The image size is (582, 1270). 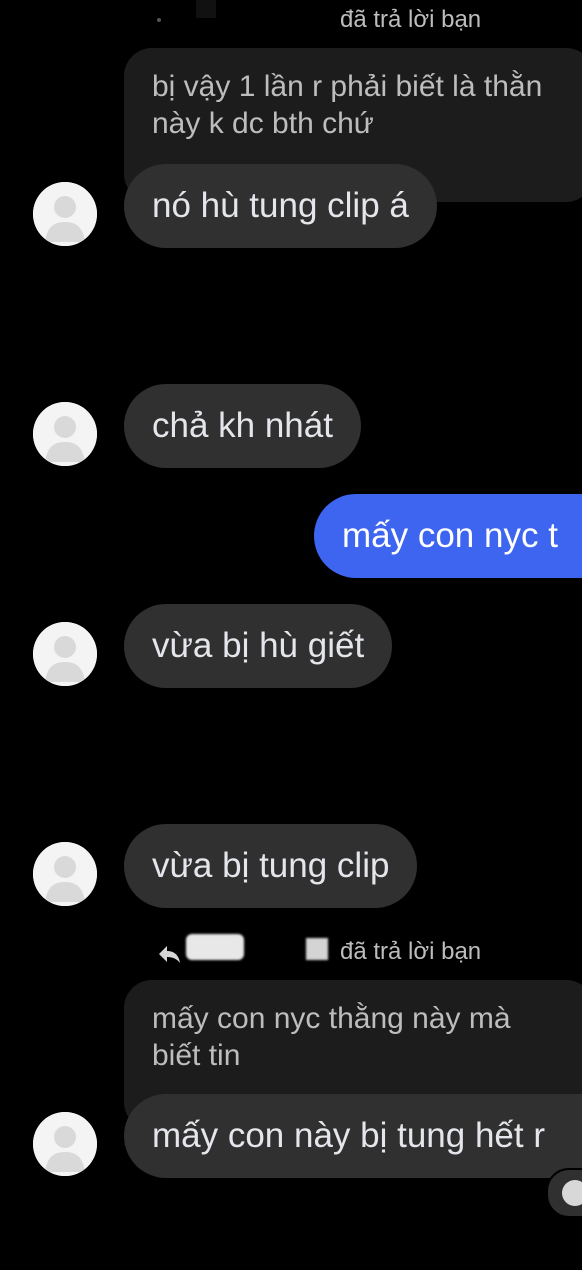 I want to click on redacted-name-top, so click(x=159, y=20).